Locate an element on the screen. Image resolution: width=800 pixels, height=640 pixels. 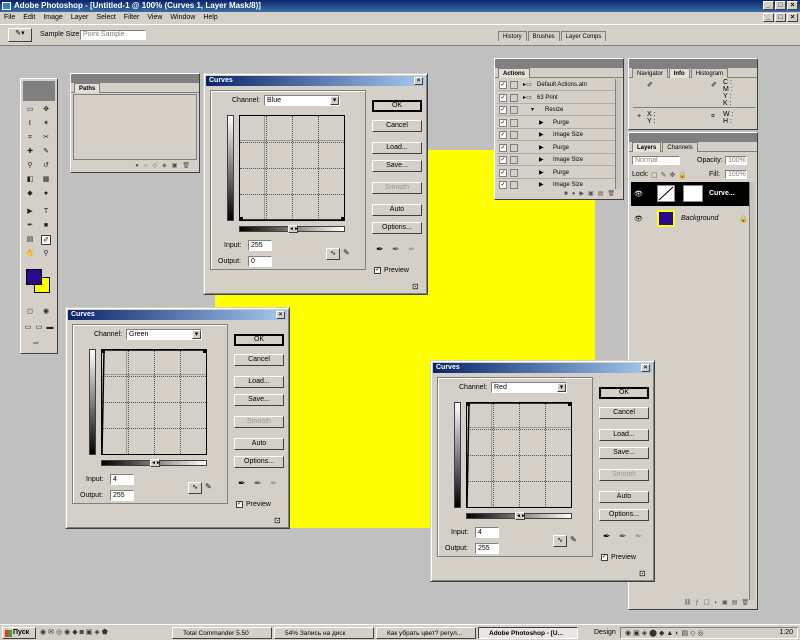
actions-panel-footer-icons: ■●▶▣▤🗑 is located at coordinates (559, 194).